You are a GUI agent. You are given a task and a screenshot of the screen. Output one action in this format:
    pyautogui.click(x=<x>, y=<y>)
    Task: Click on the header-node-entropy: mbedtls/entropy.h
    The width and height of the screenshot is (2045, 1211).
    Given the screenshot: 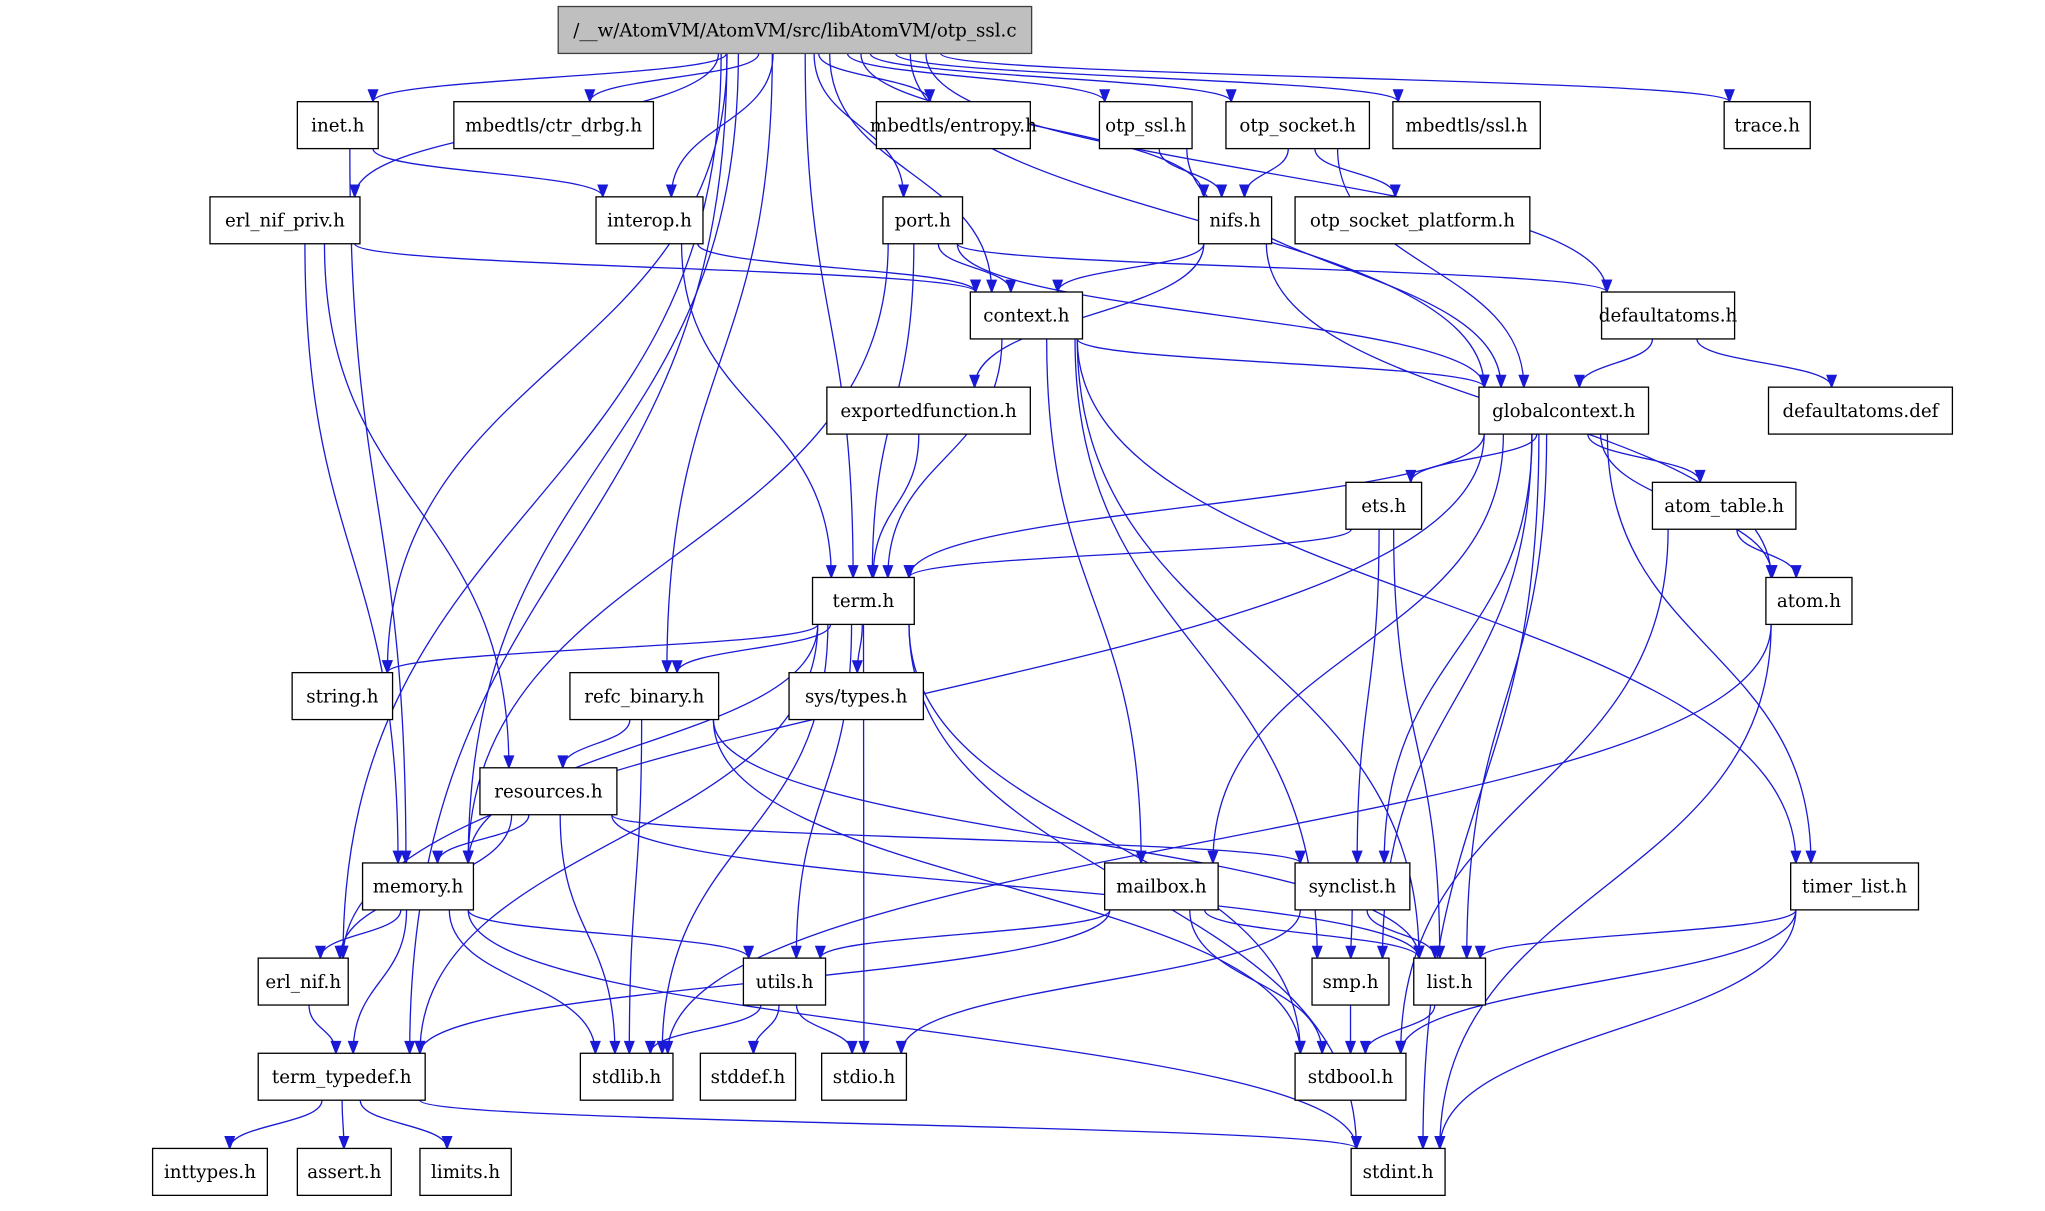 What is the action you would take?
    pyautogui.click(x=953, y=125)
    